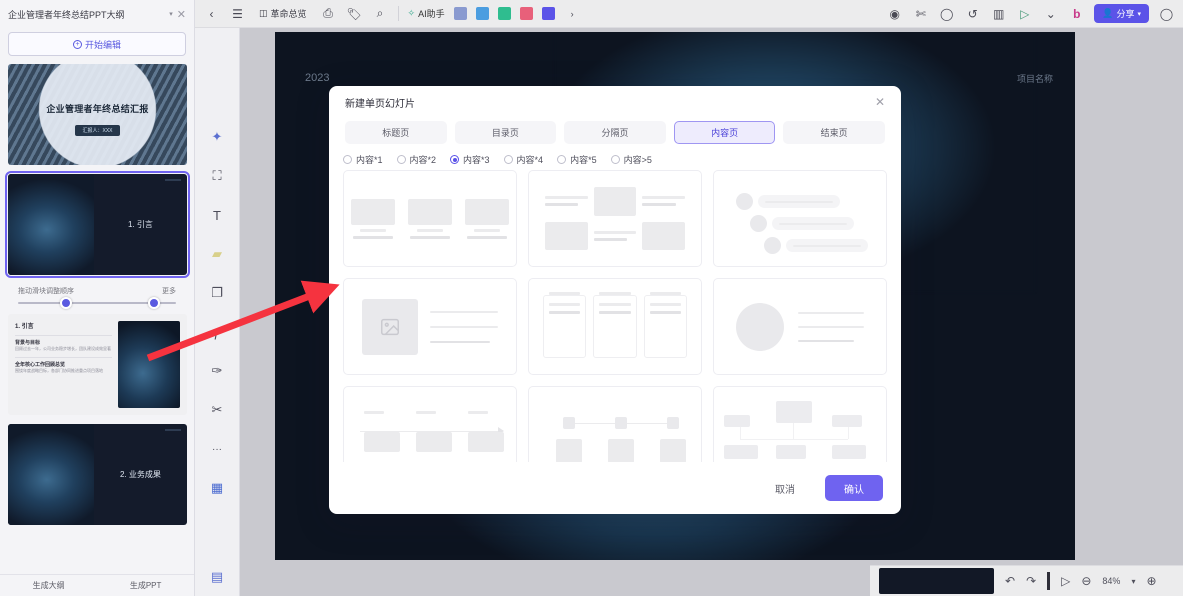 The image size is (1183, 596). I want to click on tpl6-lines, so click(831, 326).